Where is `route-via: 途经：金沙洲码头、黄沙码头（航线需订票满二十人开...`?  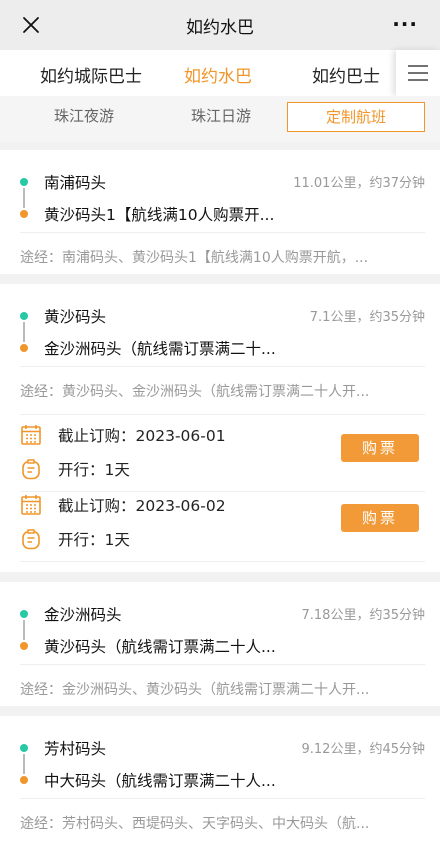 route-via: 途经：金沙洲码头、黄沙码头（航线需订票满二十人开... is located at coordinates (195, 690).